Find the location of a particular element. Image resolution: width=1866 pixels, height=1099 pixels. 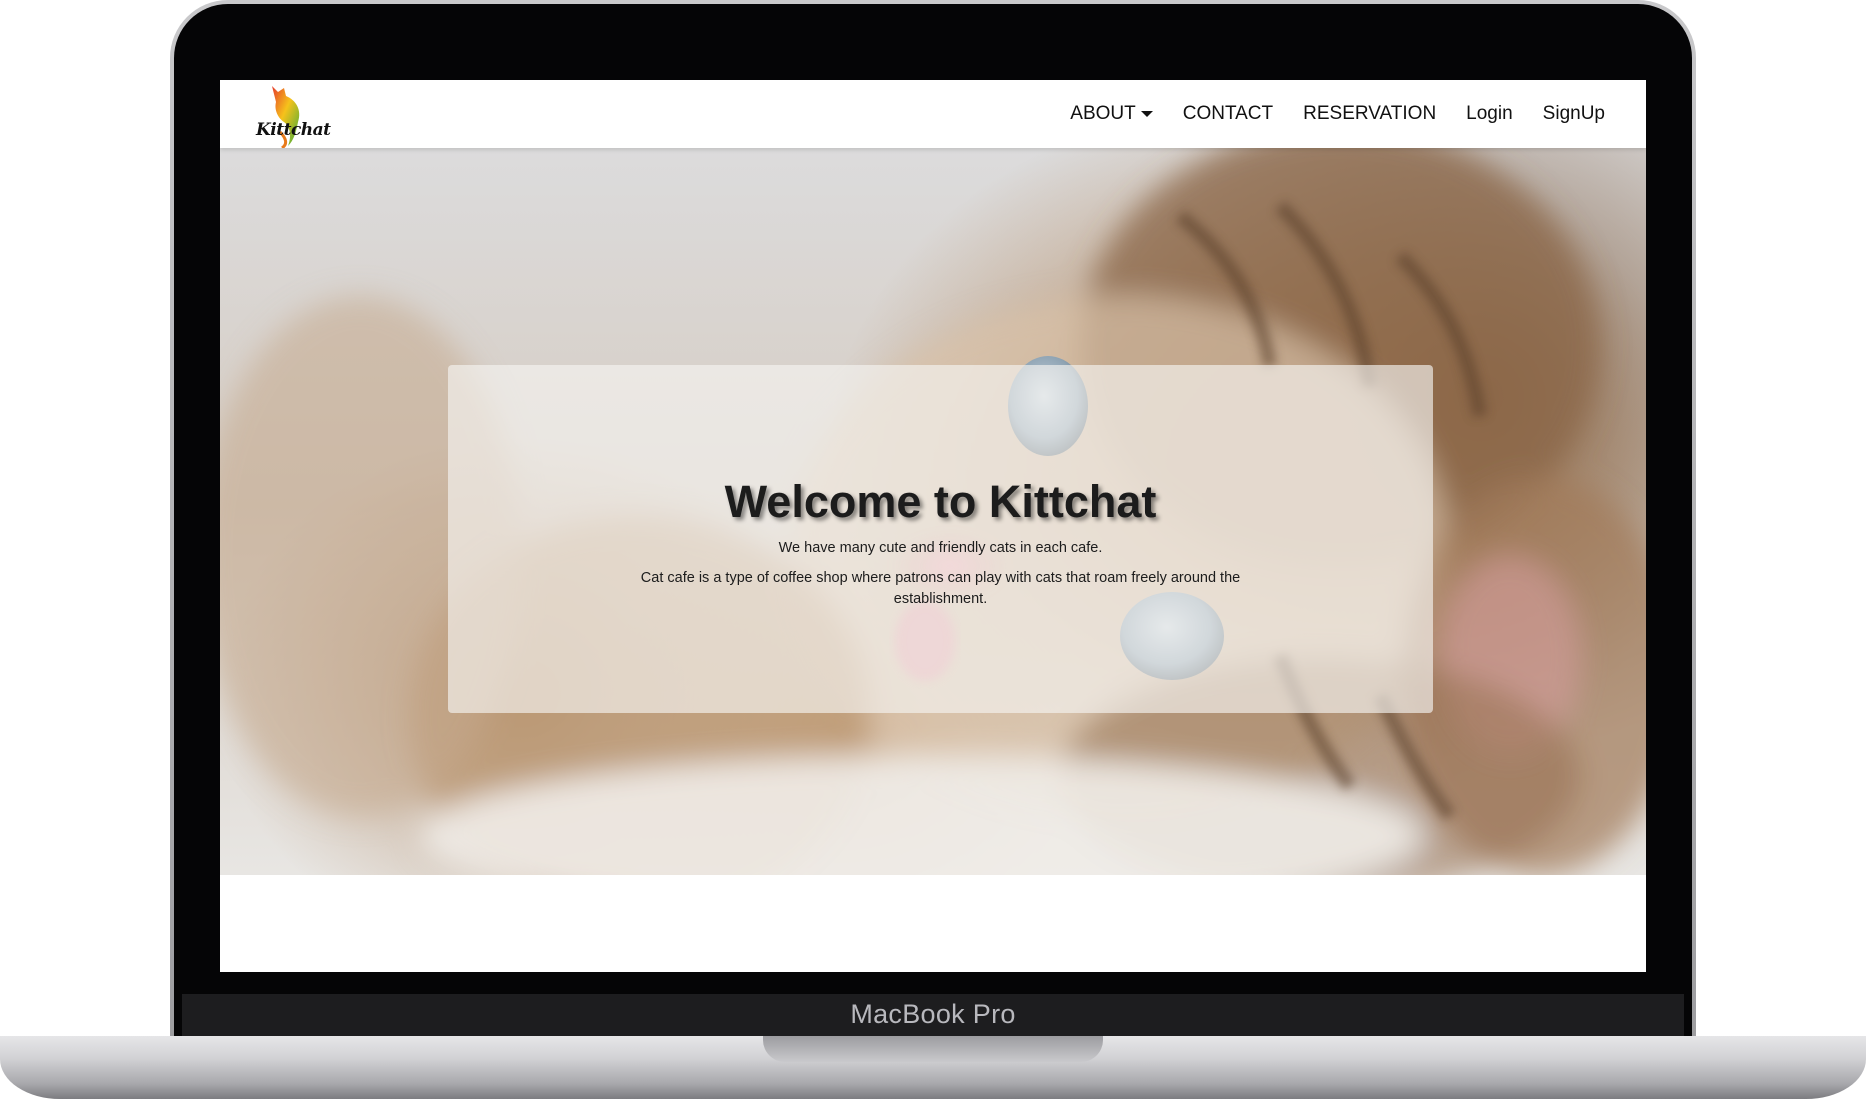

hero-title: Welcome to Kittchat is located at coordinates (940, 501).